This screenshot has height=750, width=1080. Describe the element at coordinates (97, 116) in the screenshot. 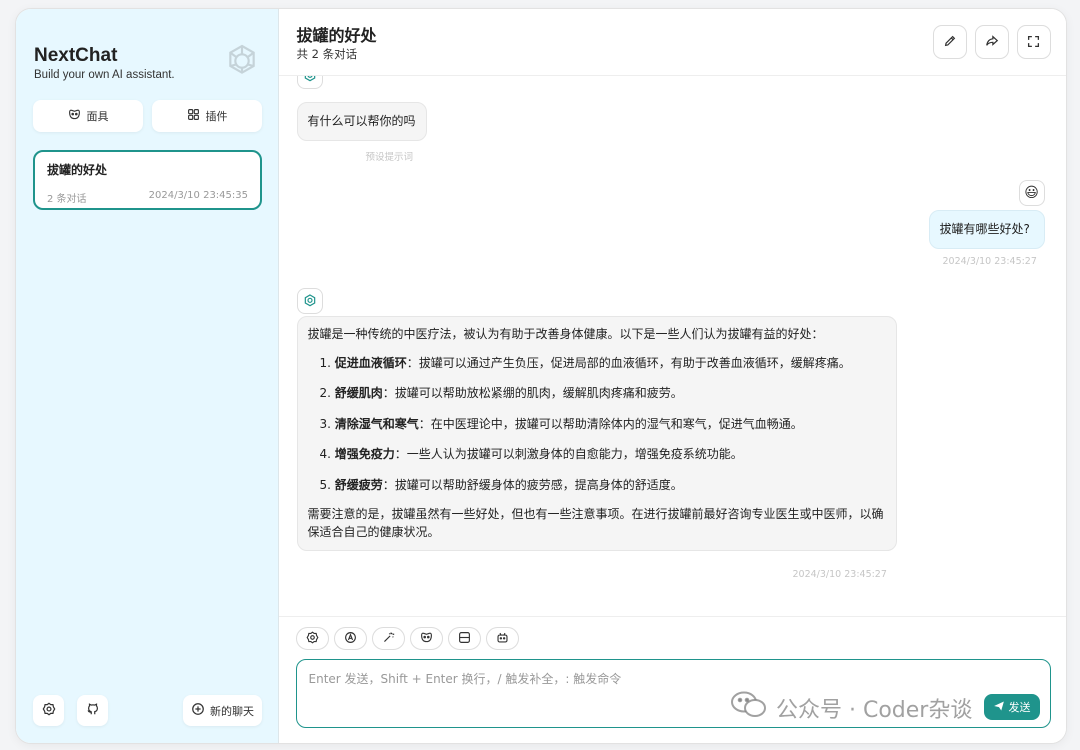

I see `mask-label: 面具` at that location.